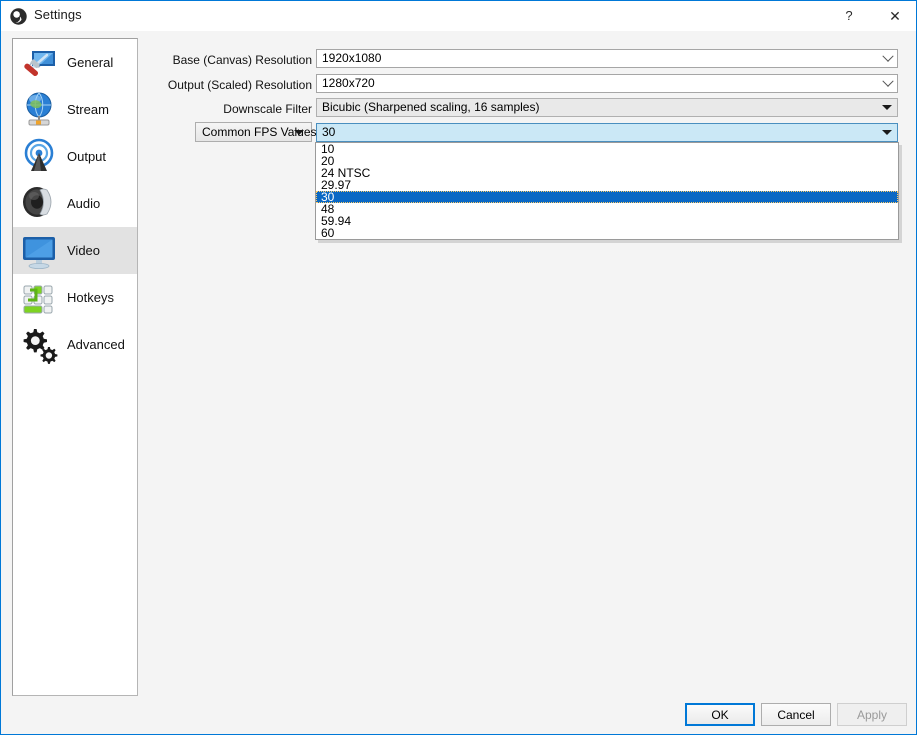 Image resolution: width=917 pixels, height=735 pixels. Describe the element at coordinates (329, 132) in the screenshot. I see `fps-value-display: 30` at that location.